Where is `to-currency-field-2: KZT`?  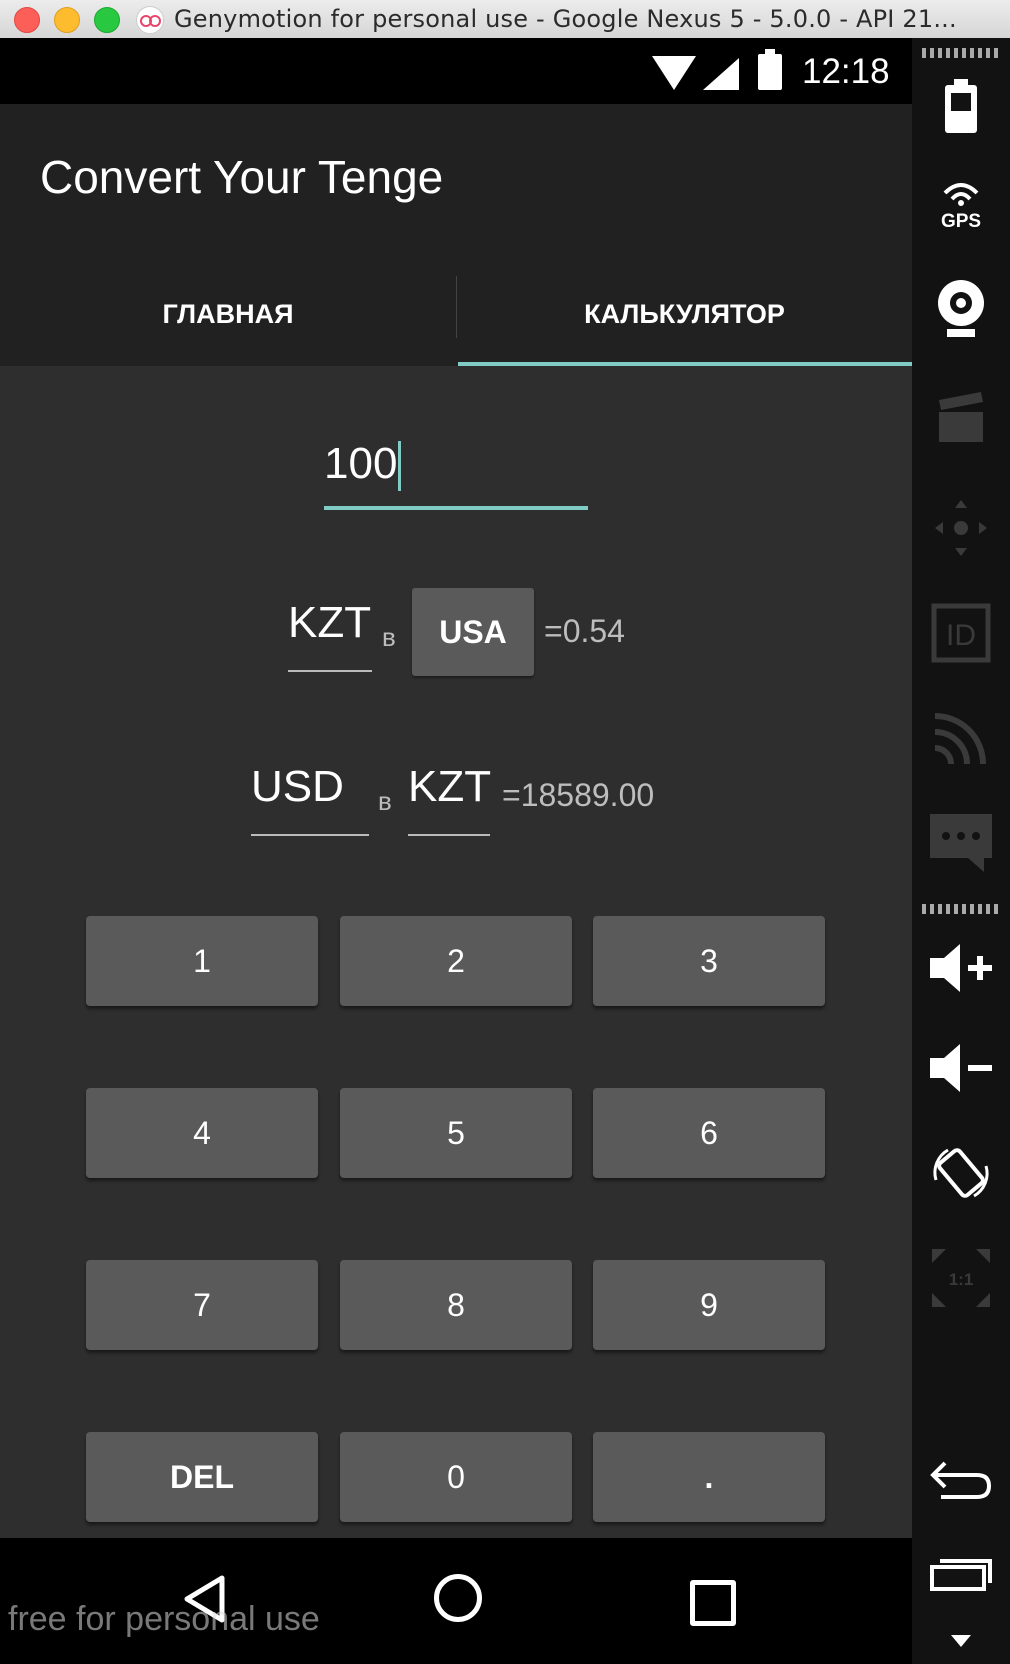 to-currency-field-2: KZT is located at coordinates (449, 787).